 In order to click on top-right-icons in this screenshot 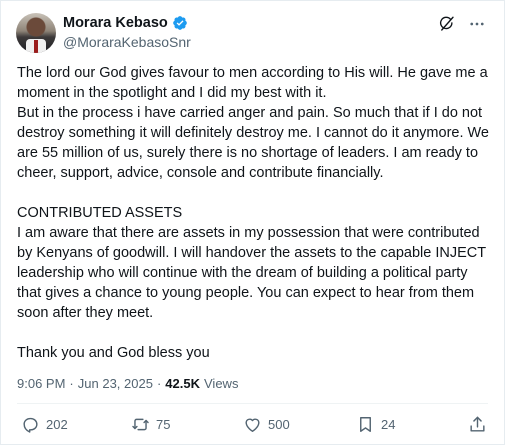, I will do `click(462, 24)`.